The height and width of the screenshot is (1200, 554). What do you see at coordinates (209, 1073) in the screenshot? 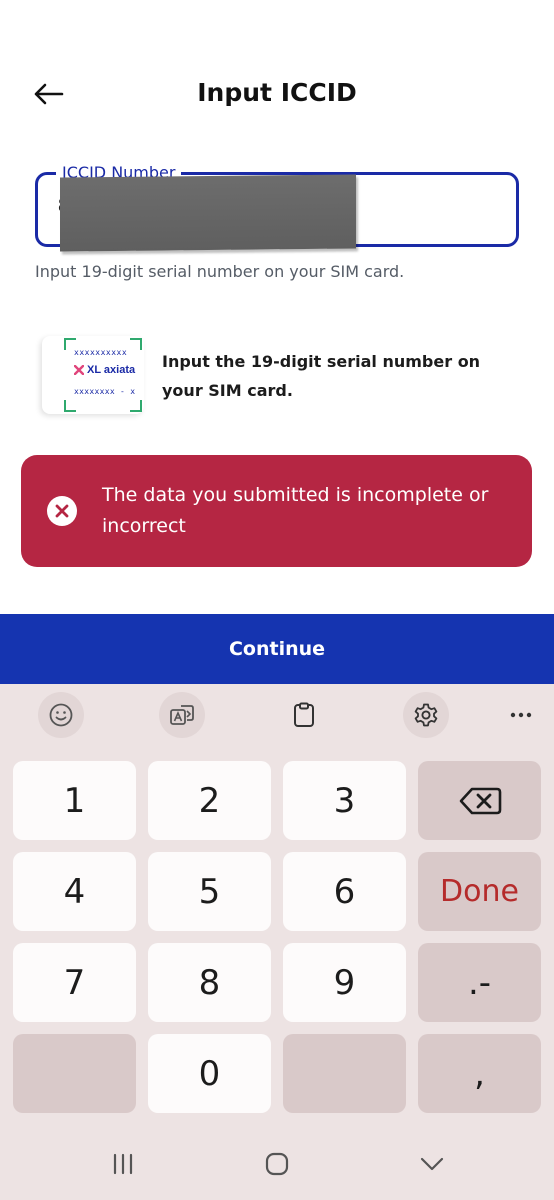
I see `key-0: 0` at bounding box center [209, 1073].